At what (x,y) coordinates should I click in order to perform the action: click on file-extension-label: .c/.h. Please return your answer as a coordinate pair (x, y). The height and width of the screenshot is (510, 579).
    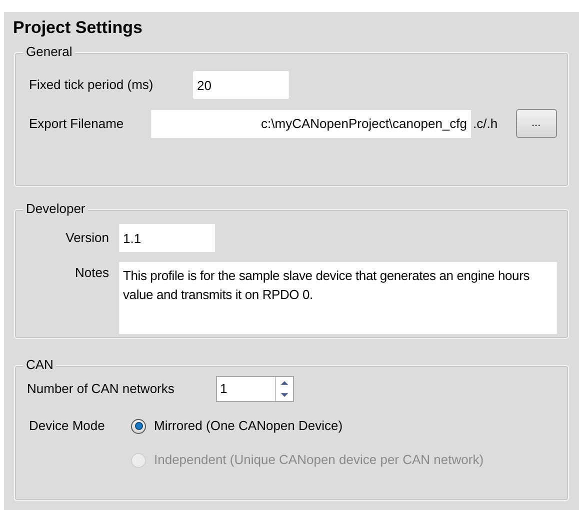
    Looking at the image, I should click on (485, 123).